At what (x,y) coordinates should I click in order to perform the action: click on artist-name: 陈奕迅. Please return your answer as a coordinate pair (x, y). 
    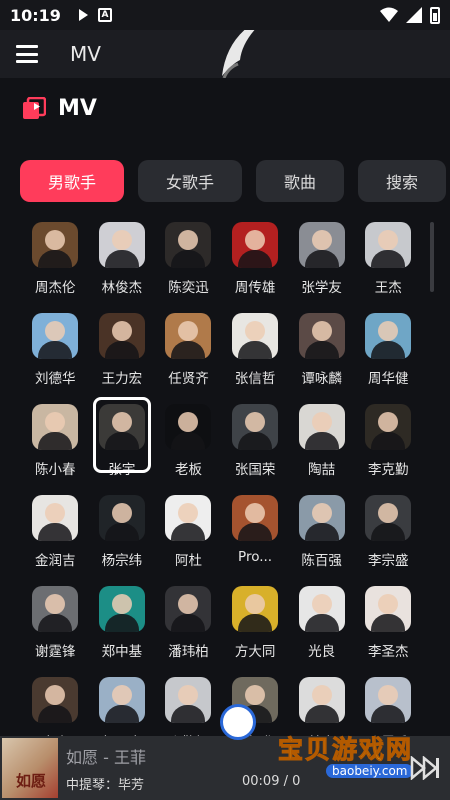
    Looking at the image, I should click on (188, 288).